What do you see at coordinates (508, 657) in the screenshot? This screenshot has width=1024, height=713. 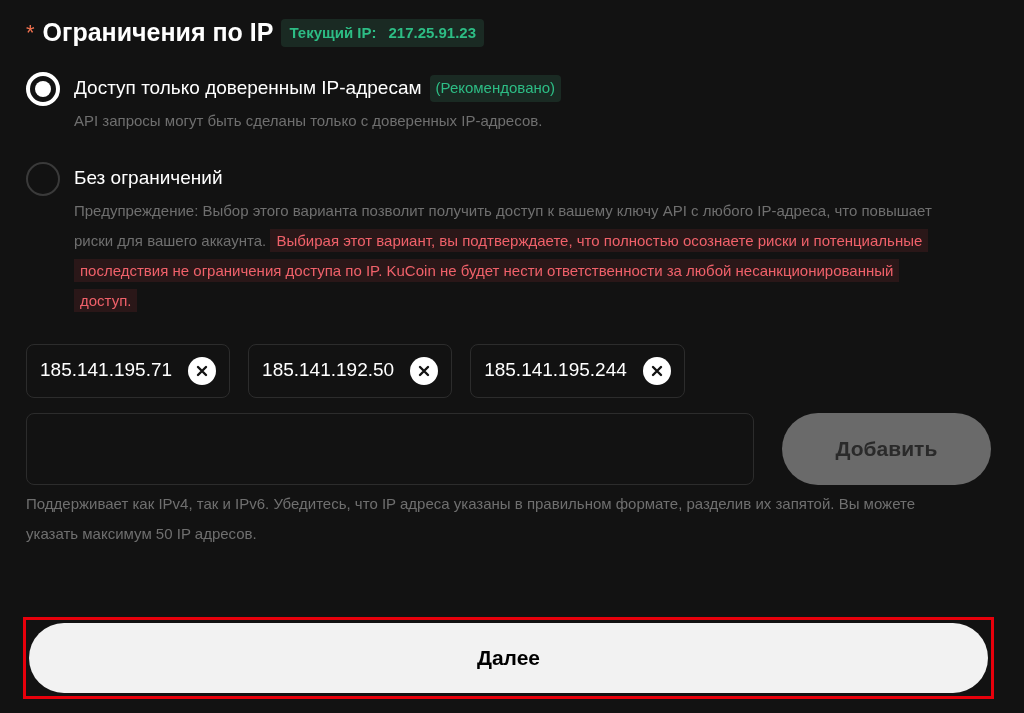 I see `next-button: Далее` at bounding box center [508, 657].